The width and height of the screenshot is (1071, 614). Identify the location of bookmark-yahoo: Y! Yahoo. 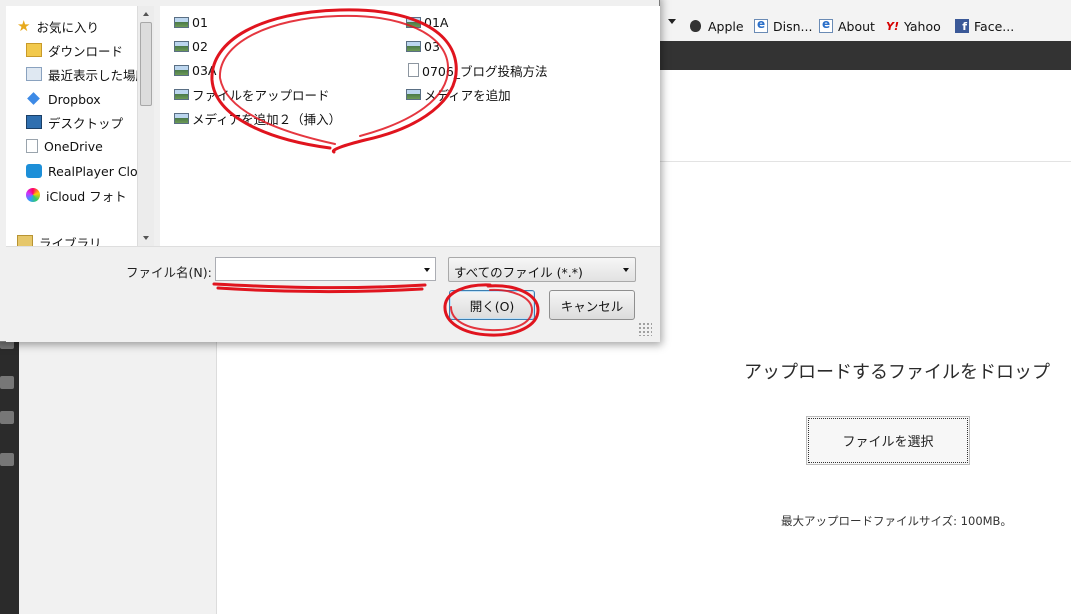
(913, 26).